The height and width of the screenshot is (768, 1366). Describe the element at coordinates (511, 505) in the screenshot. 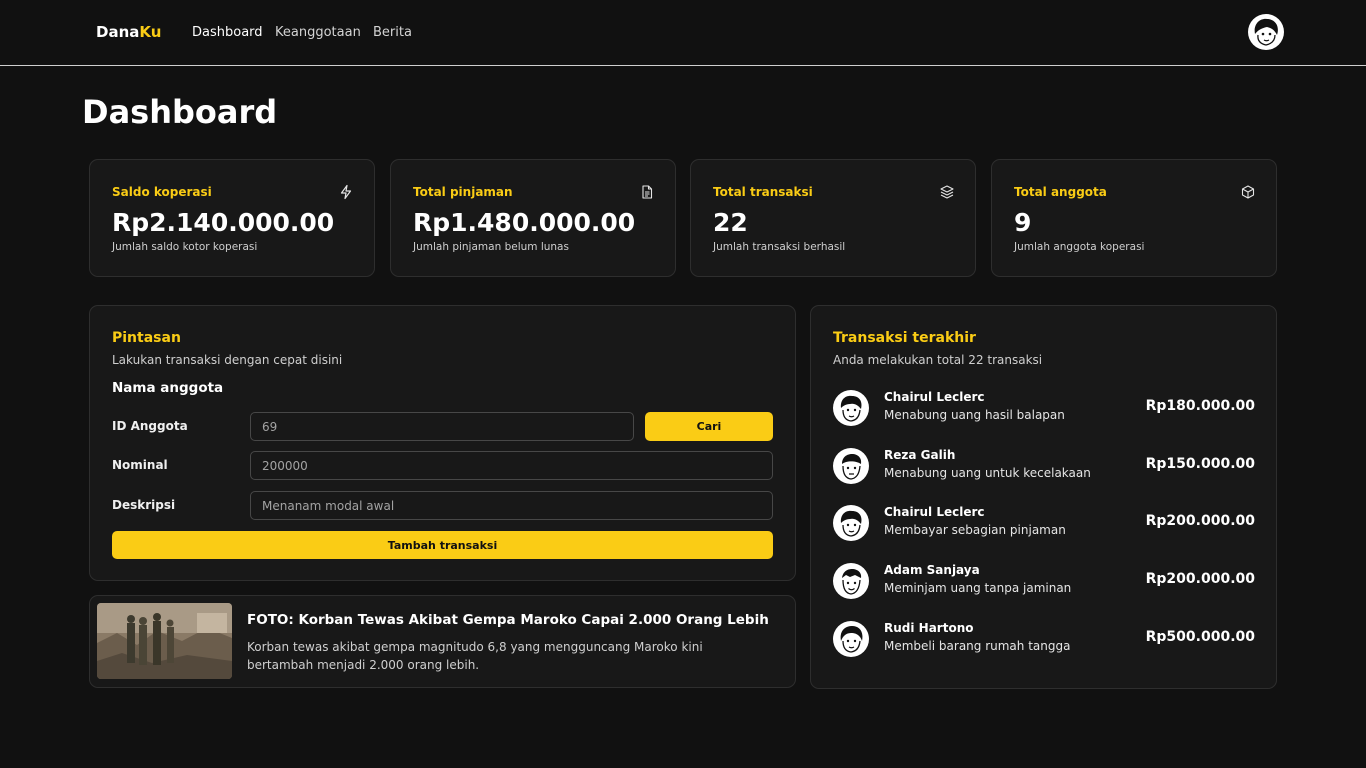

I see `deskripsi-input` at that location.